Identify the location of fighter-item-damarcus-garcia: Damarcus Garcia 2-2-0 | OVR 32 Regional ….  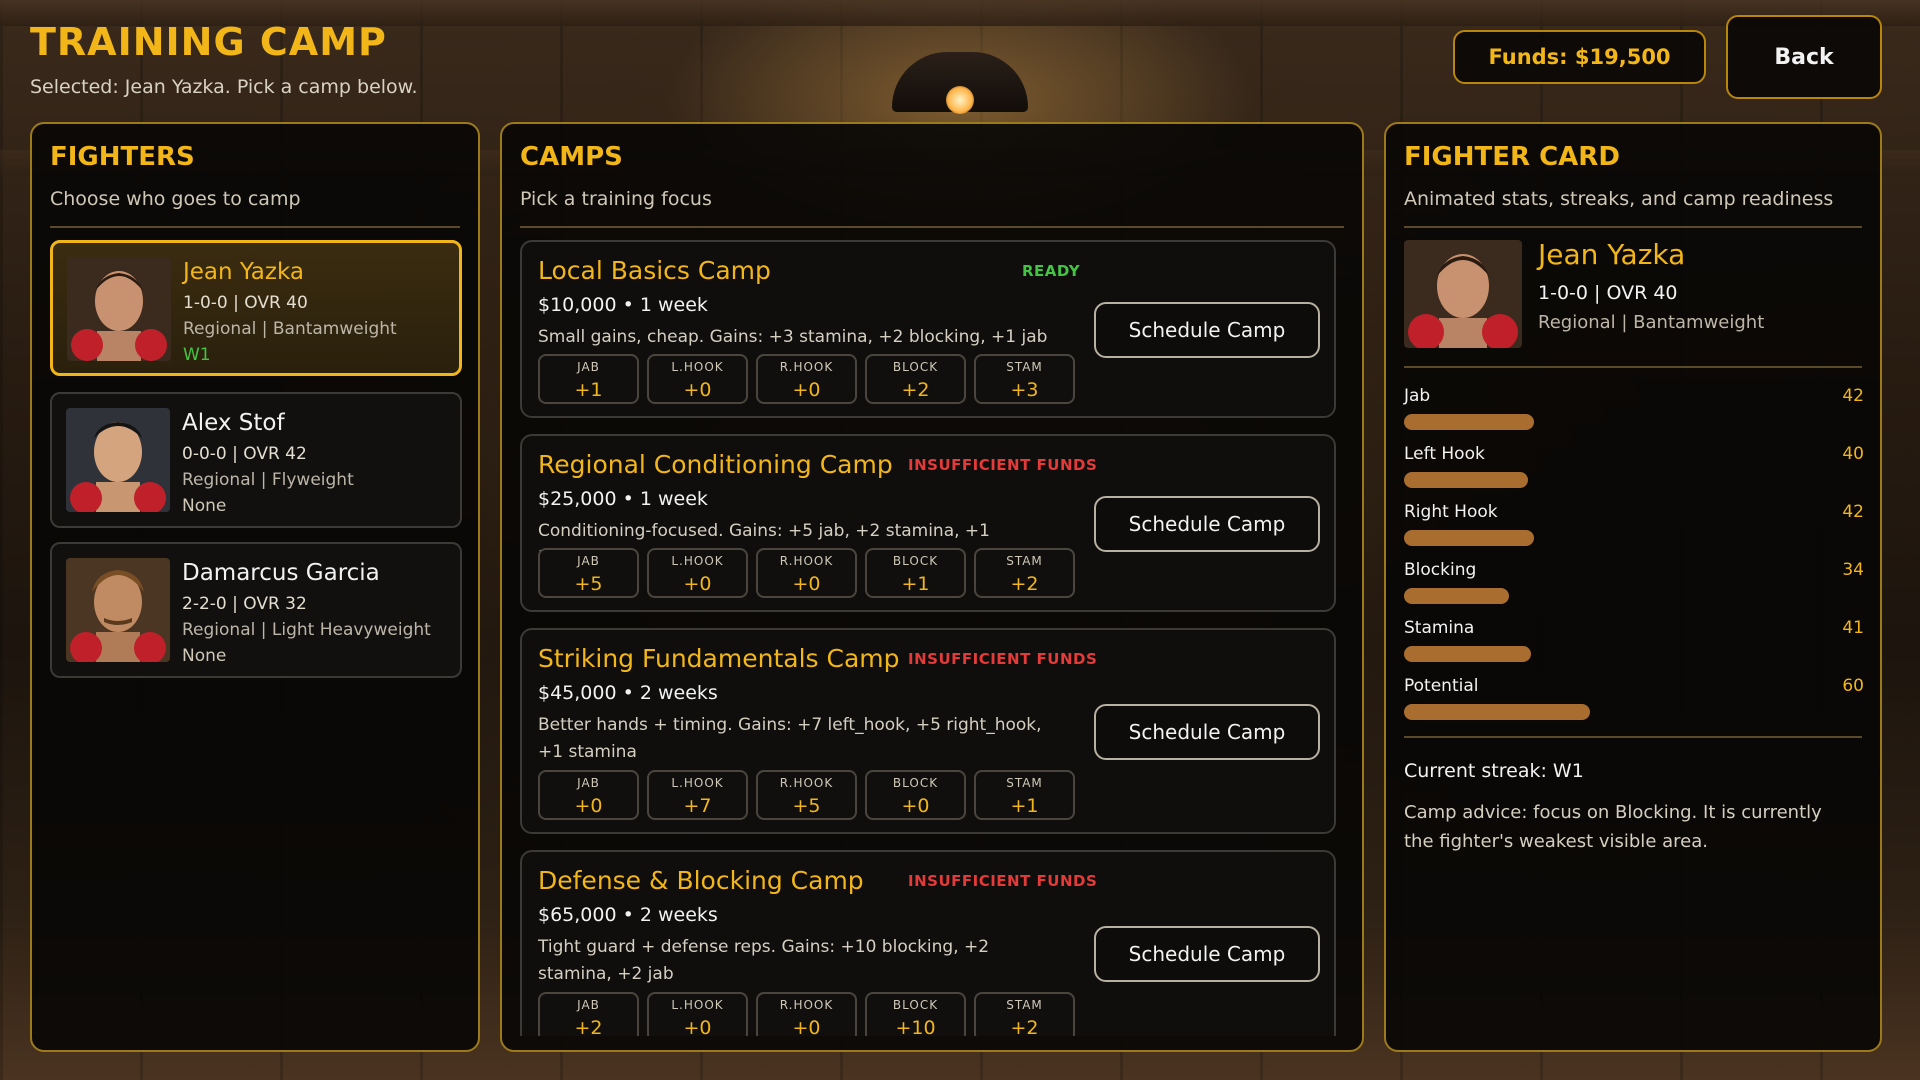
(256, 610).